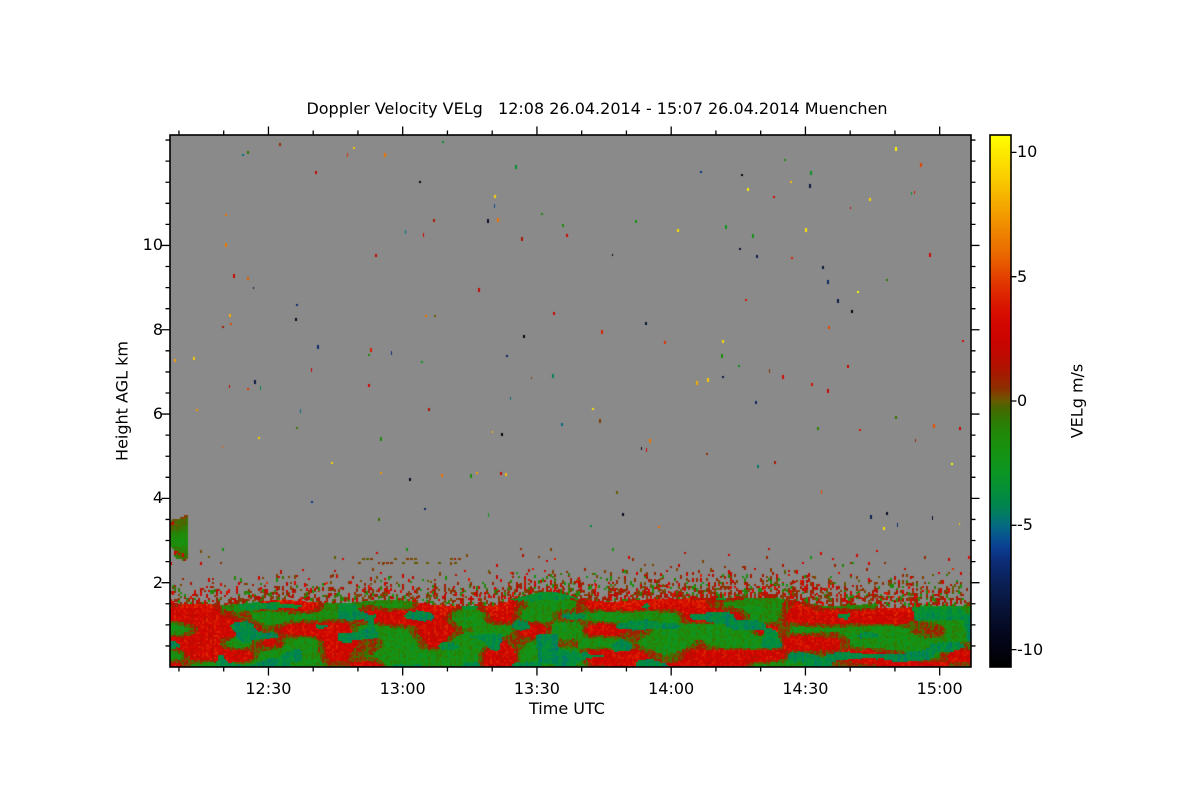  Describe the element at coordinates (567, 708) in the screenshot. I see `x-axis-label: Time UTC` at that location.